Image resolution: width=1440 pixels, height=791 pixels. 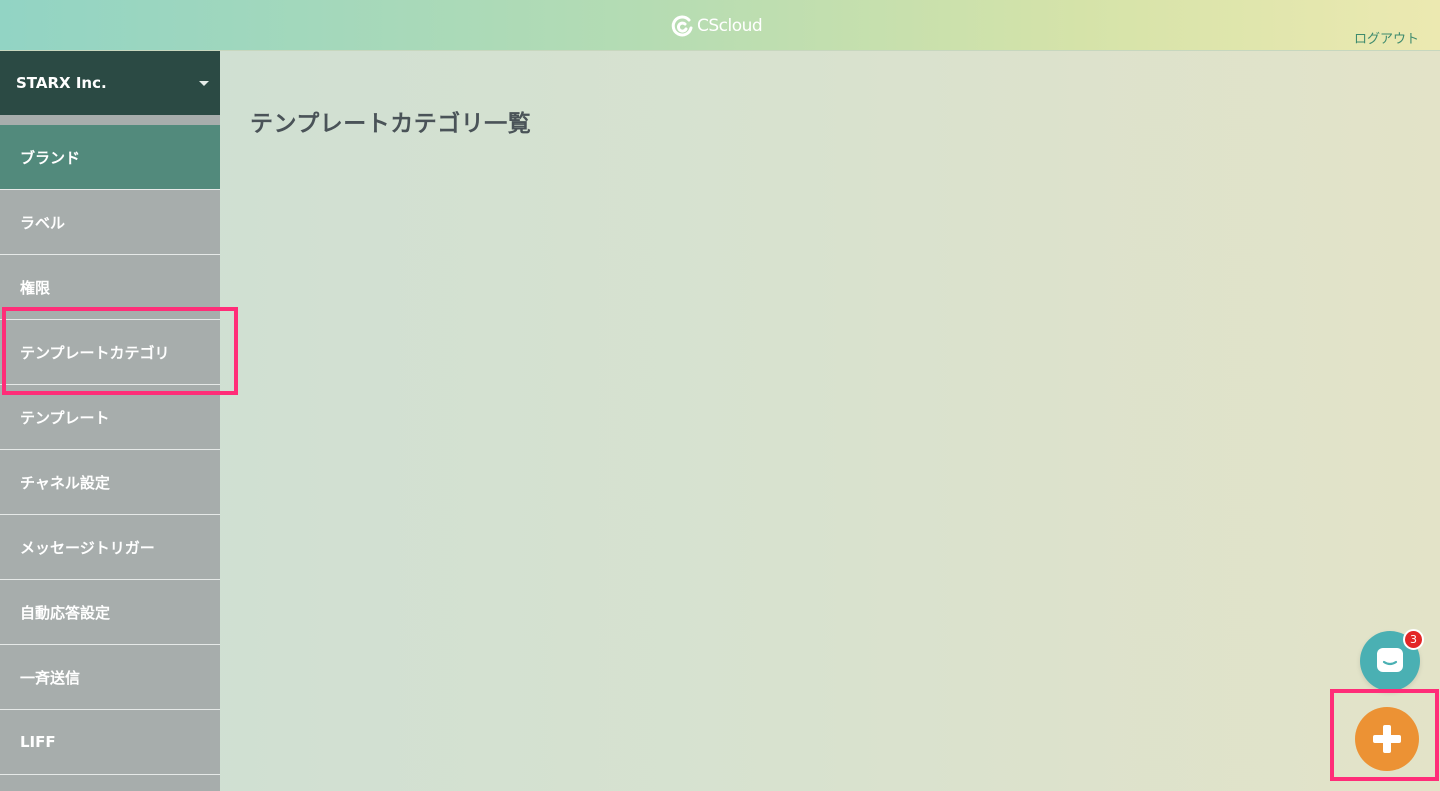 What do you see at coordinates (110, 157) in the screenshot?
I see `sidebar-item-brand: ブランド` at bounding box center [110, 157].